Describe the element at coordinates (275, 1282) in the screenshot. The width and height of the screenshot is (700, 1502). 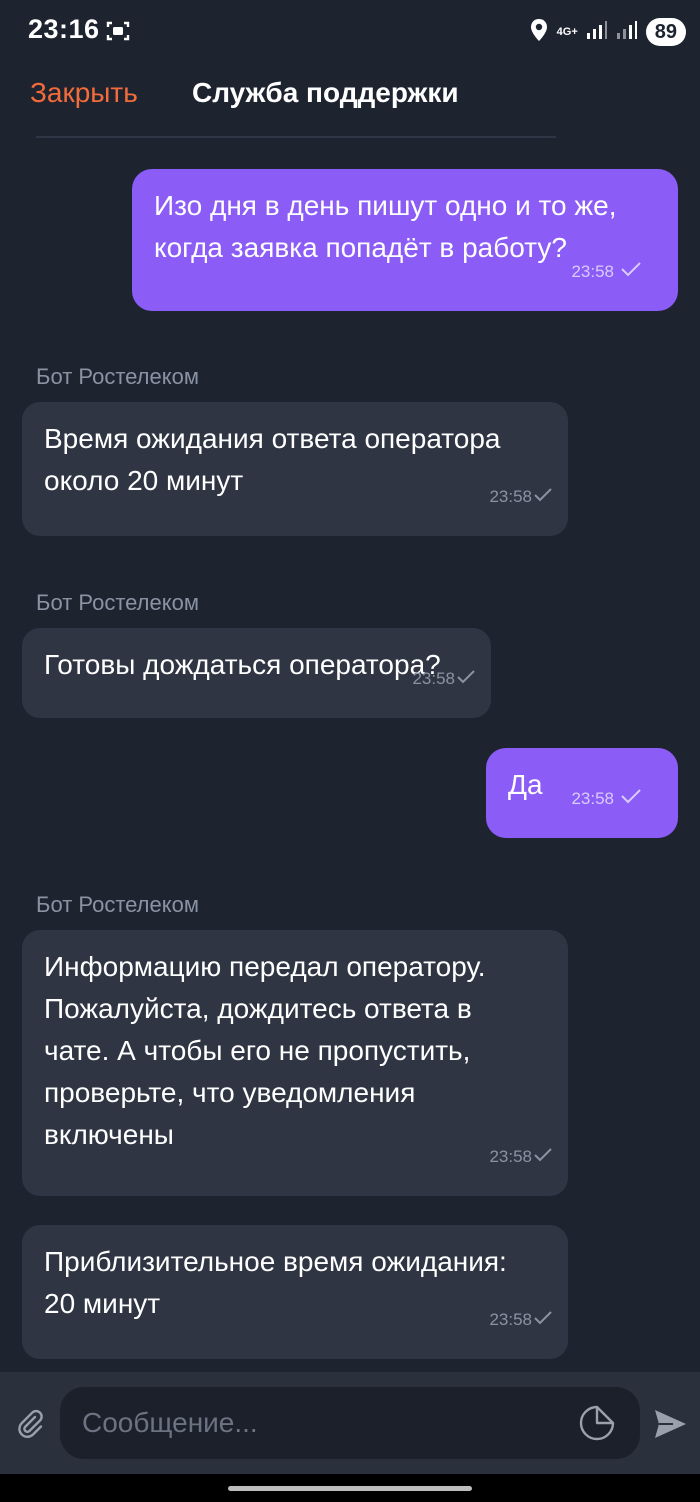
I see `message-text: Приблизительное время ожидания: 20 минут` at that location.